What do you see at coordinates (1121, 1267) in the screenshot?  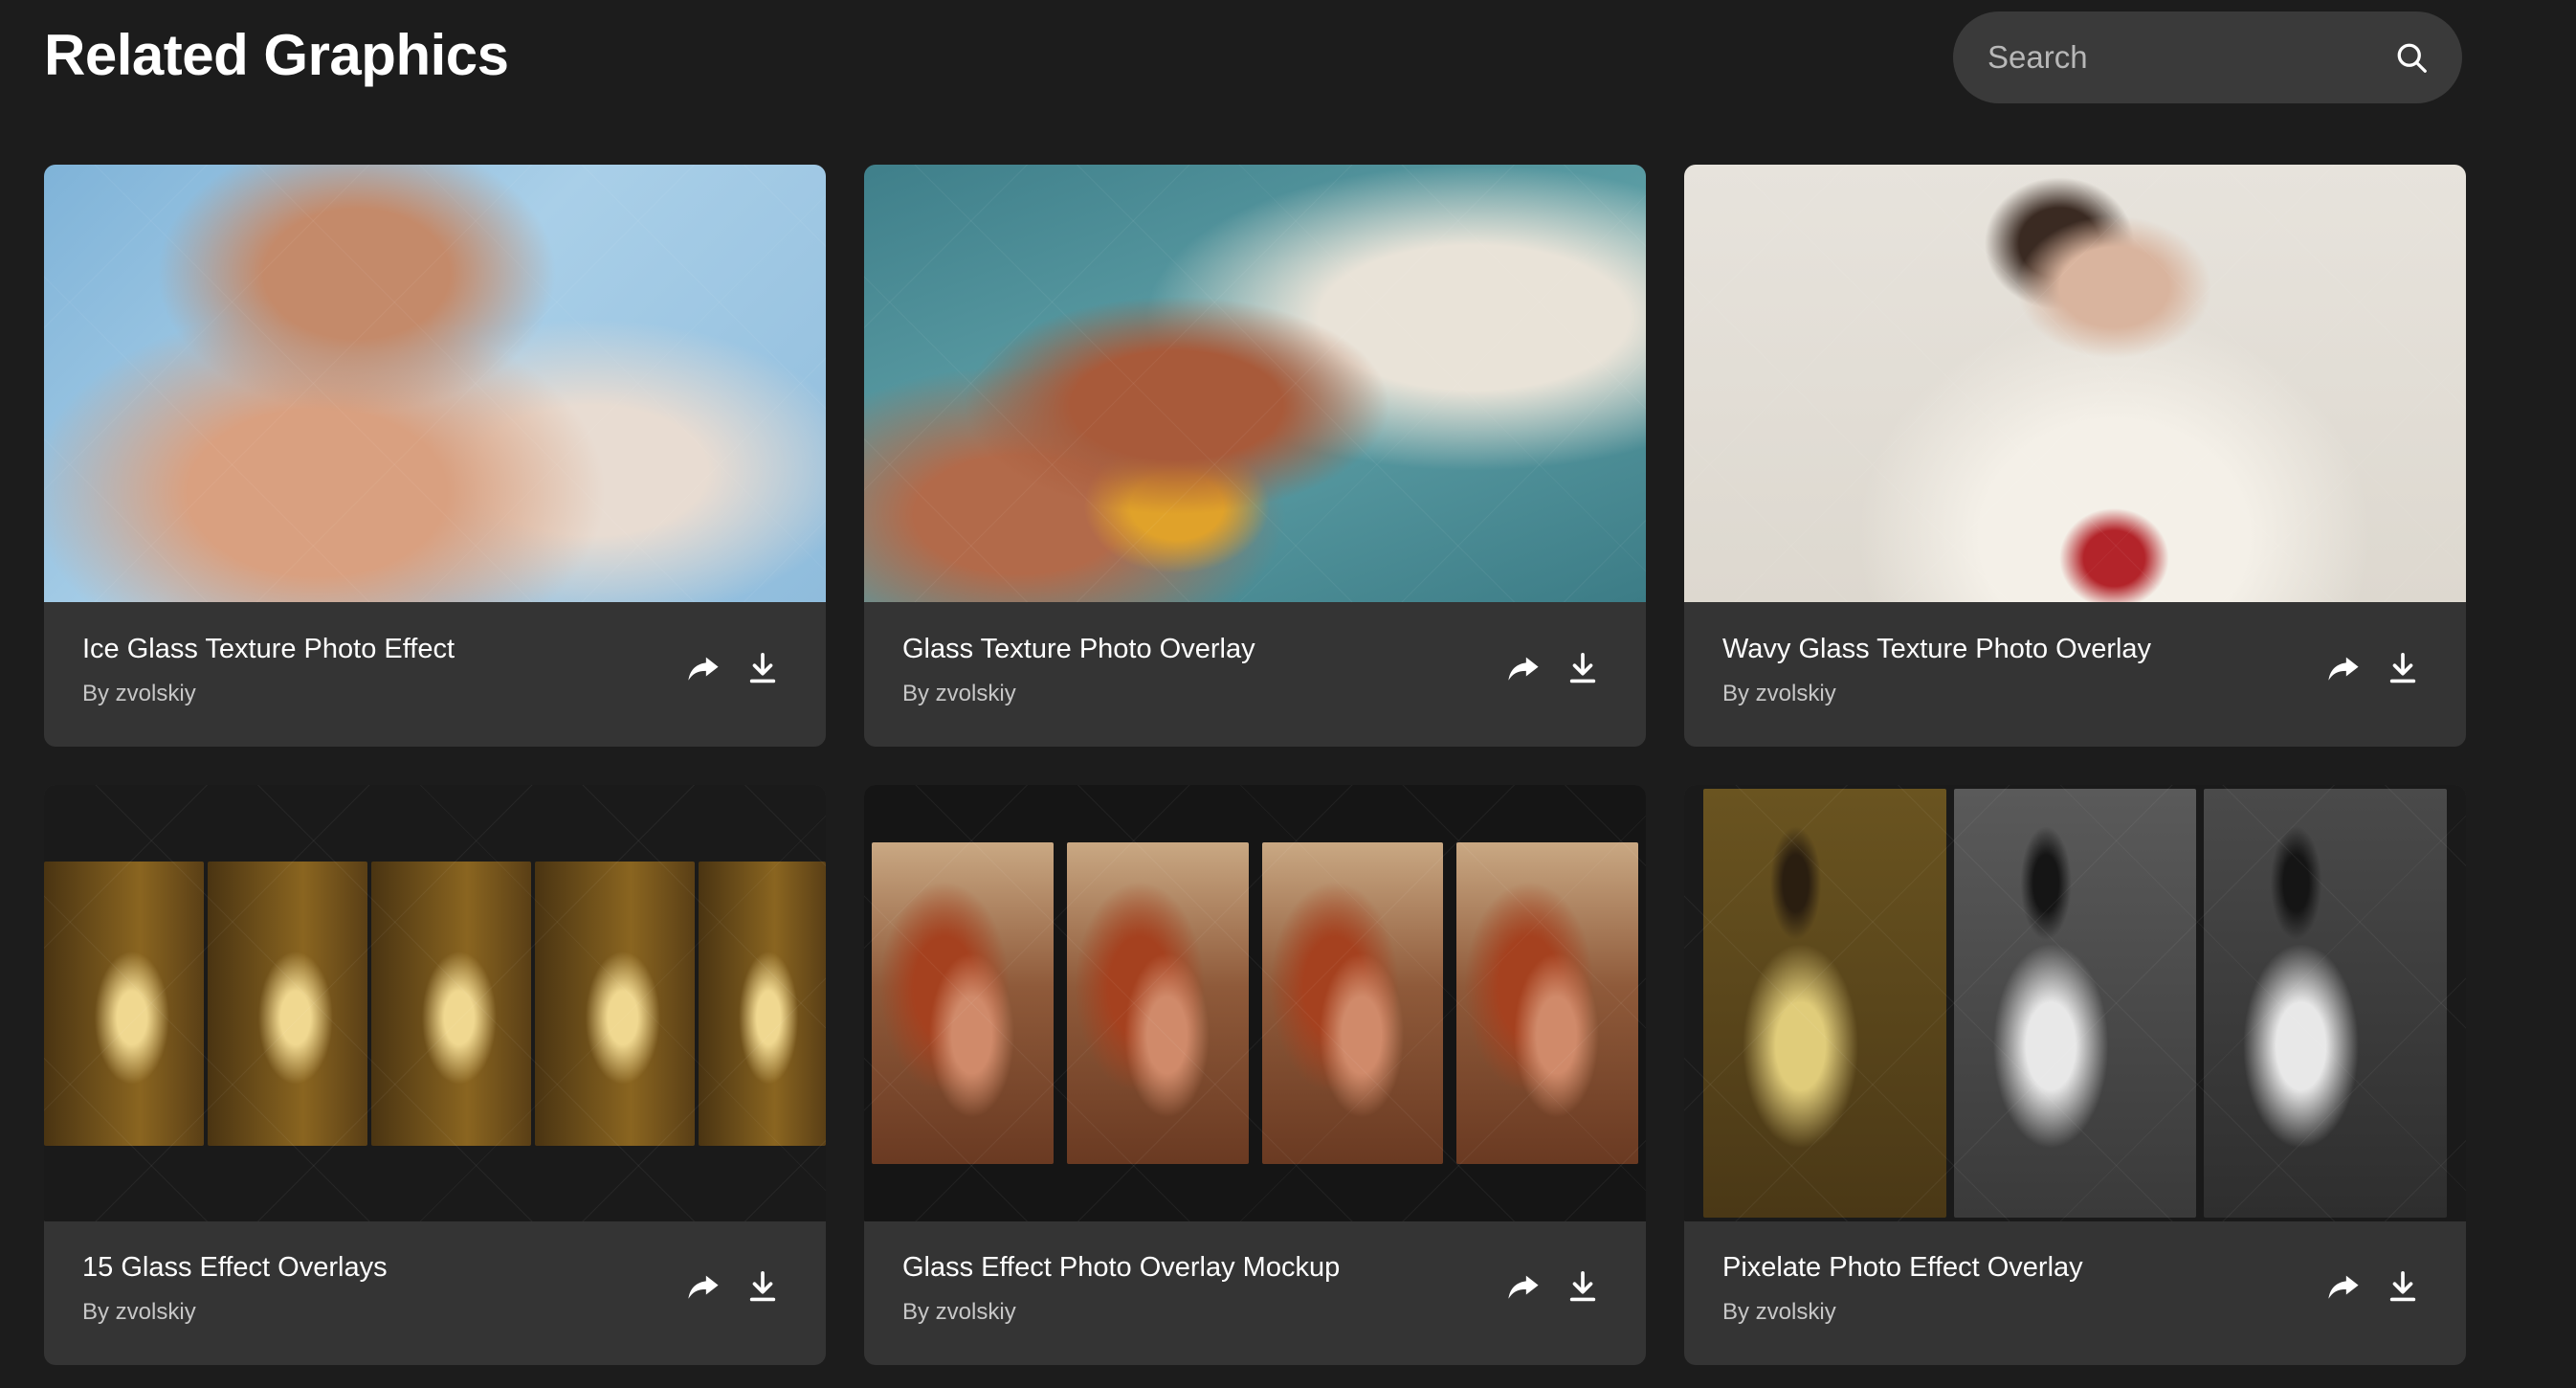 I see `card-title: Glass Effect Photo Overlay Mockup` at bounding box center [1121, 1267].